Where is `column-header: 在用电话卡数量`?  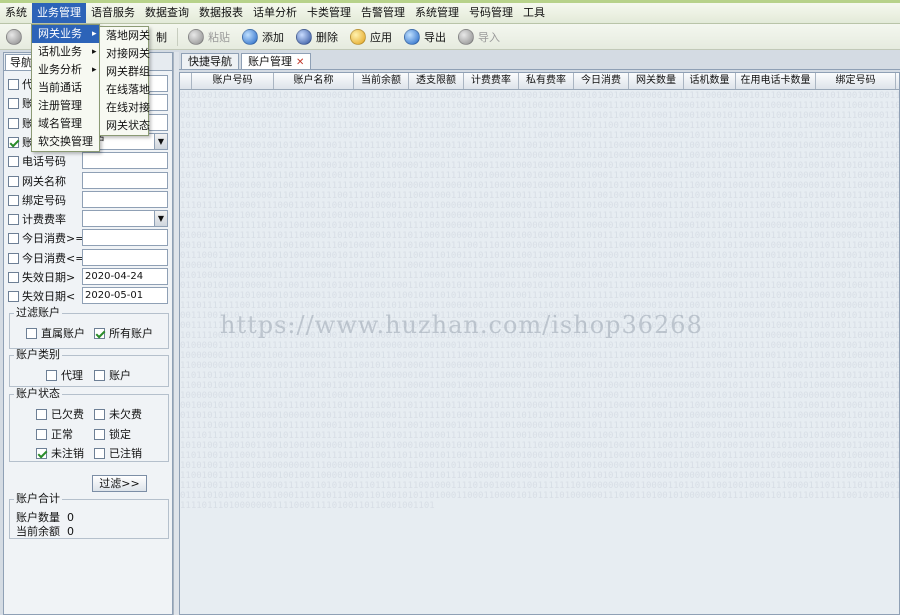
column-header: 在用电话卡数量 is located at coordinates (776, 81).